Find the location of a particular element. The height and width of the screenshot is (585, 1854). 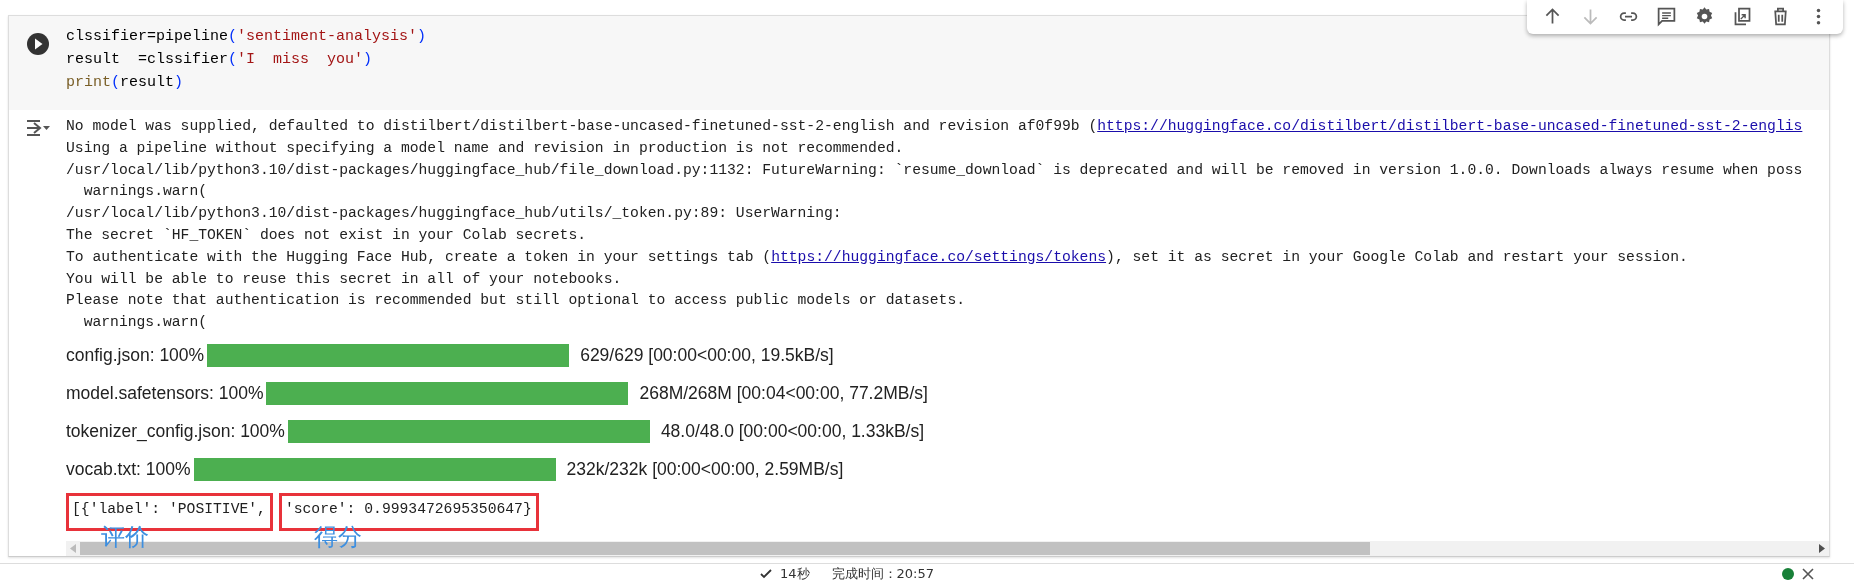

progress-stats: 268M/268M [00:04<00:00, 77.2MB/s] is located at coordinates (783, 394).